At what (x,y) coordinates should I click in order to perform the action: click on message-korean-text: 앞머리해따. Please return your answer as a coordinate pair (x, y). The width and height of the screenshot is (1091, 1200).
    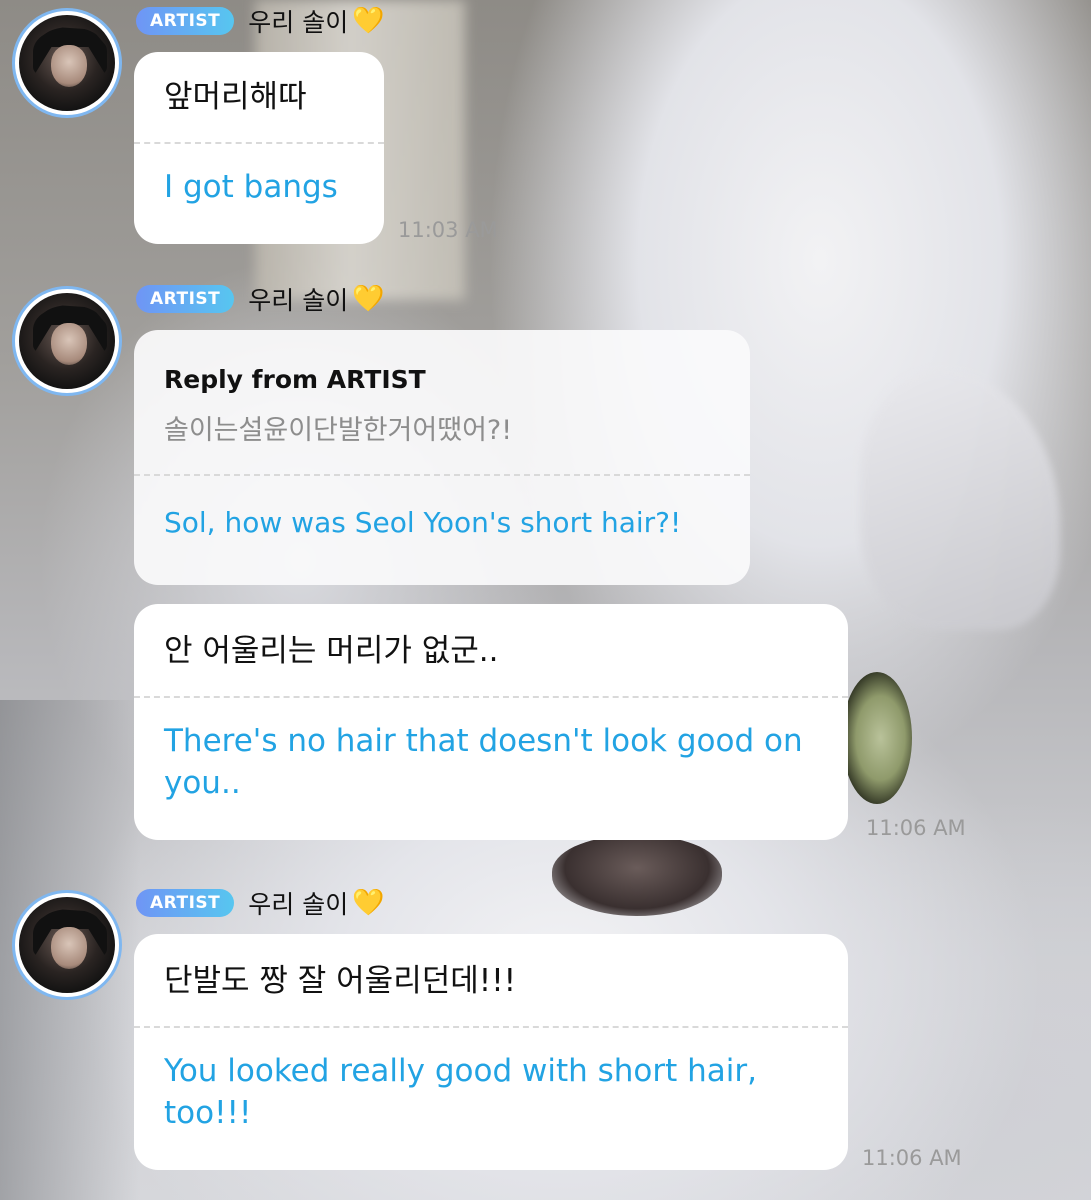
    Looking at the image, I should click on (235, 97).